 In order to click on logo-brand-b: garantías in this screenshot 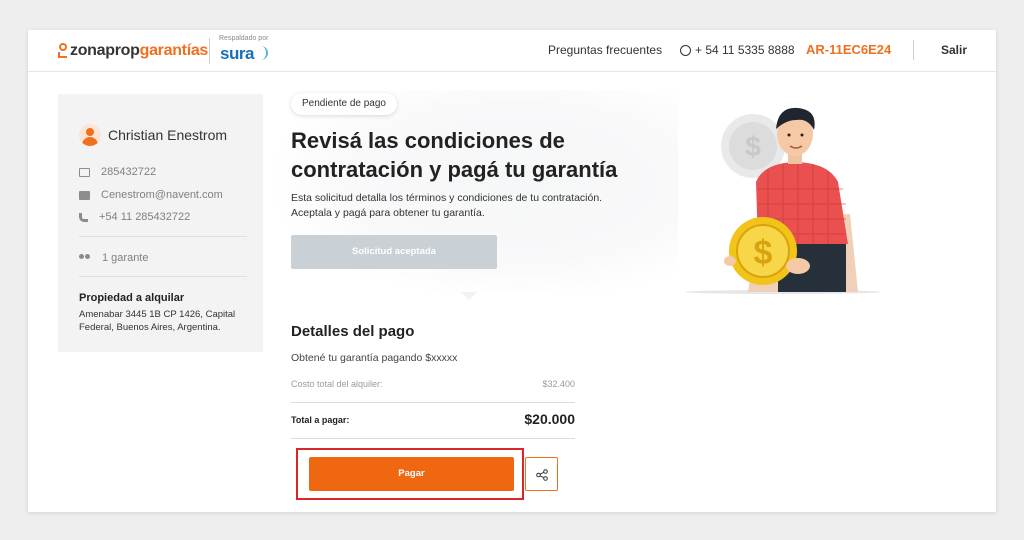, I will do `click(174, 50)`.